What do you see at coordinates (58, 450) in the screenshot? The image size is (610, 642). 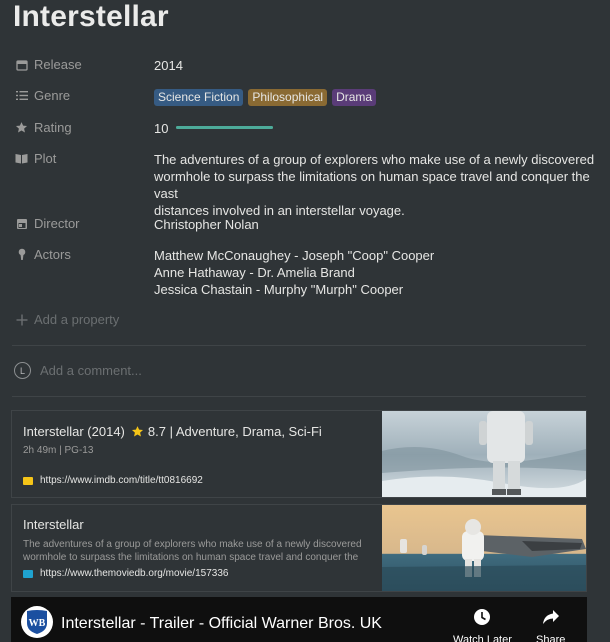 I see `bookmark-subtitle: 2h 49m | PG-13` at bounding box center [58, 450].